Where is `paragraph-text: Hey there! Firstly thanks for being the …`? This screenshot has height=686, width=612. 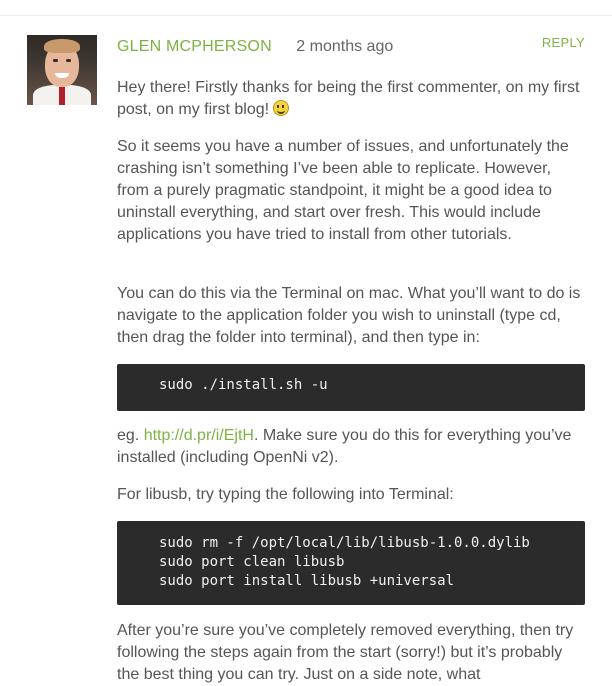
paragraph-text: Hey there! Firstly thanks for being the … is located at coordinates (348, 98).